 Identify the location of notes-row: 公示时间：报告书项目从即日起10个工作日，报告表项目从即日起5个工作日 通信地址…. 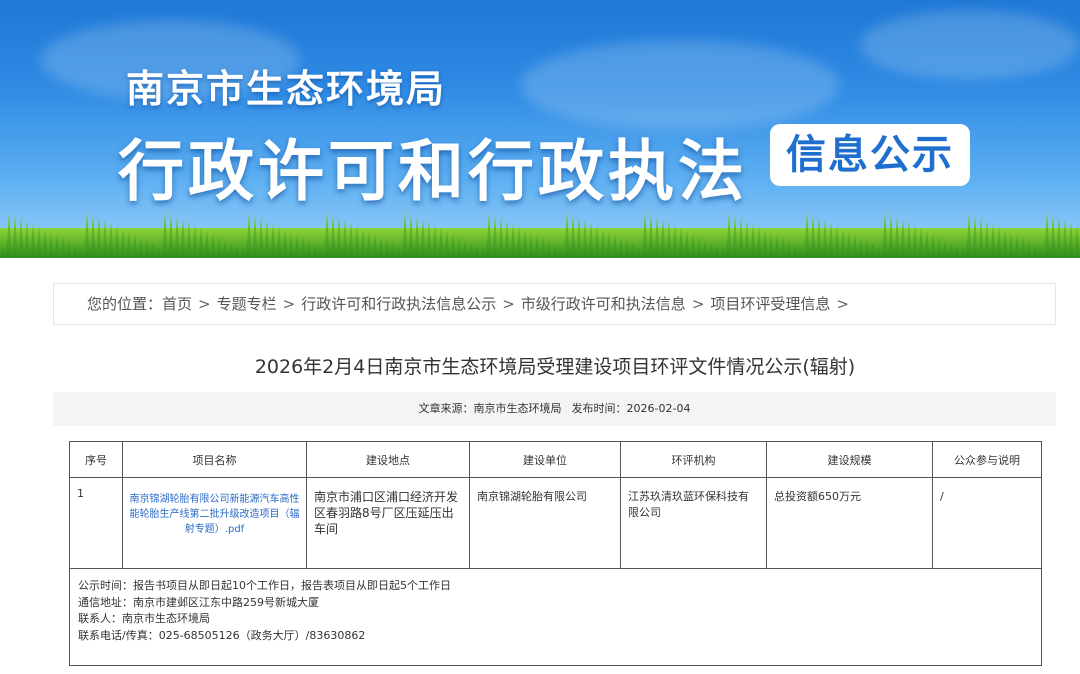
(555, 617).